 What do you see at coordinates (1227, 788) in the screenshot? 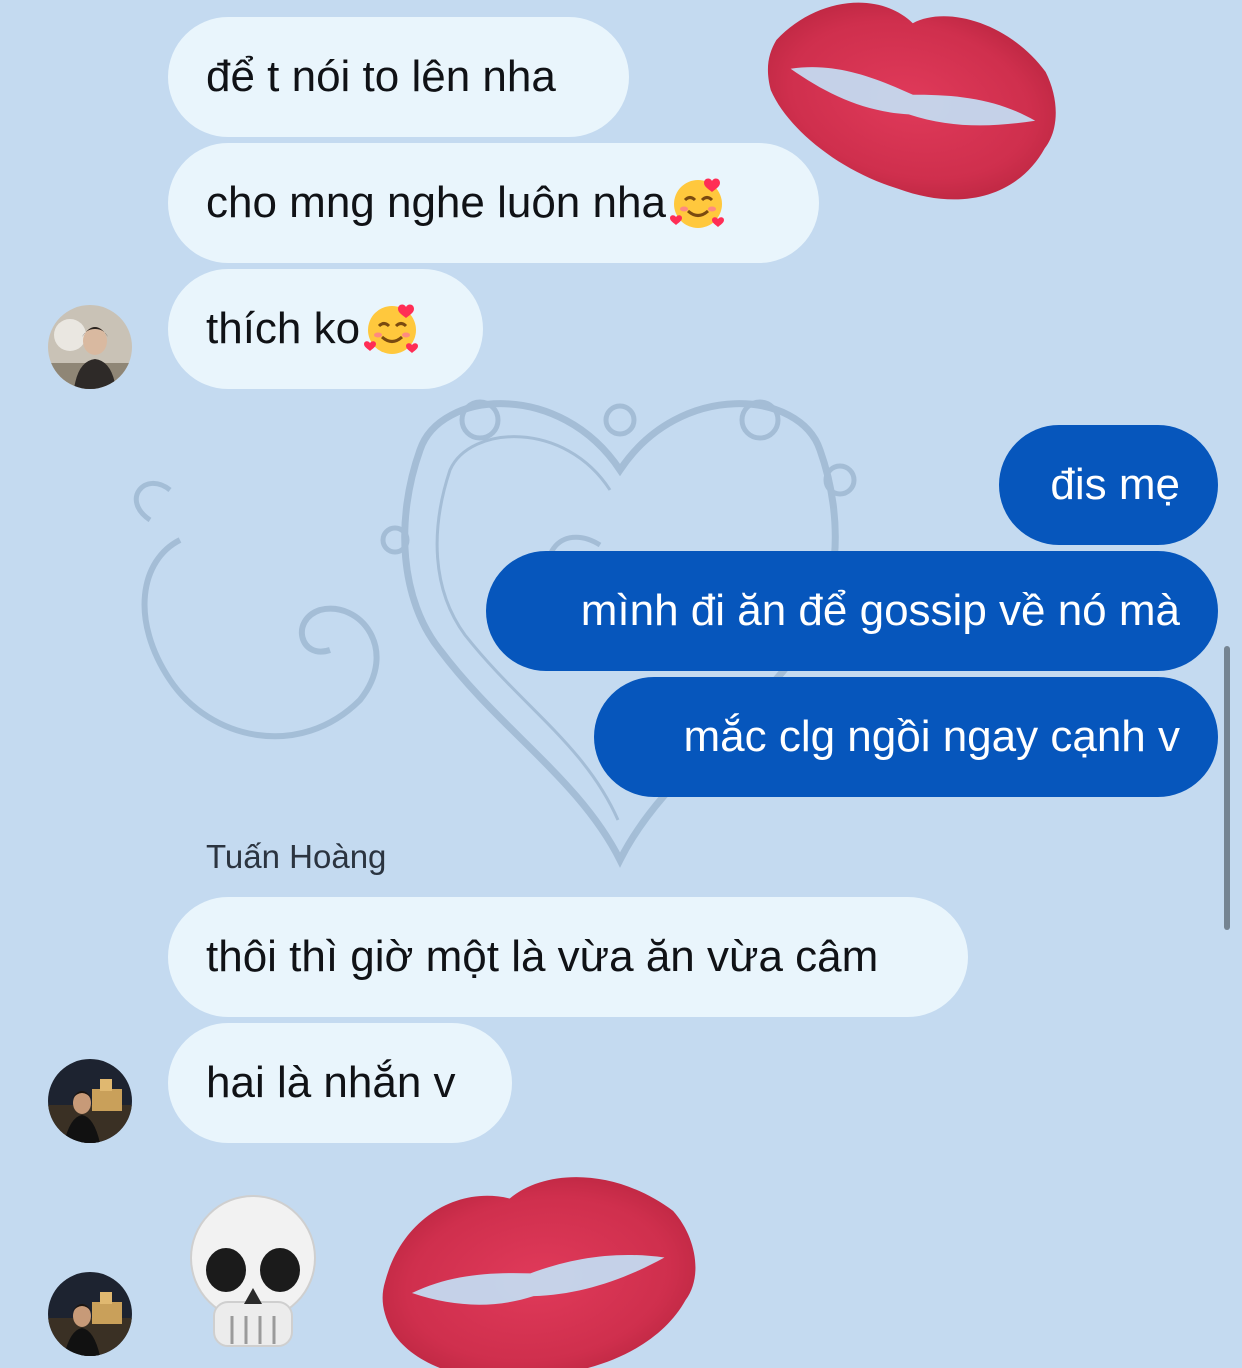
I see `scrollbar` at bounding box center [1227, 788].